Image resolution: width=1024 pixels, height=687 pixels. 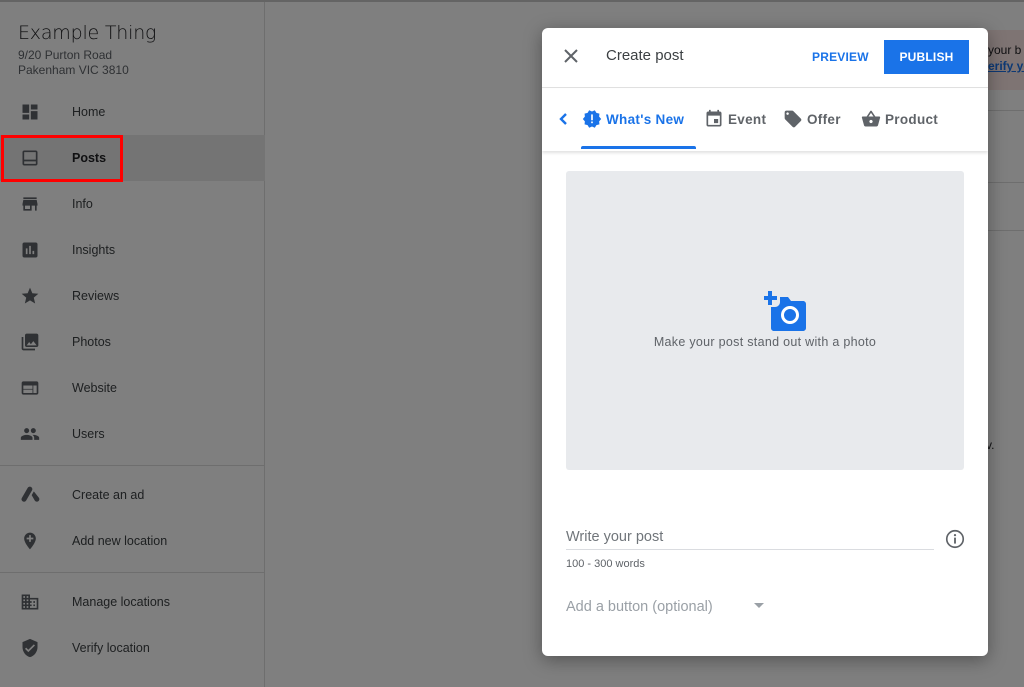 I want to click on tabs-back-button, so click(x=564, y=119).